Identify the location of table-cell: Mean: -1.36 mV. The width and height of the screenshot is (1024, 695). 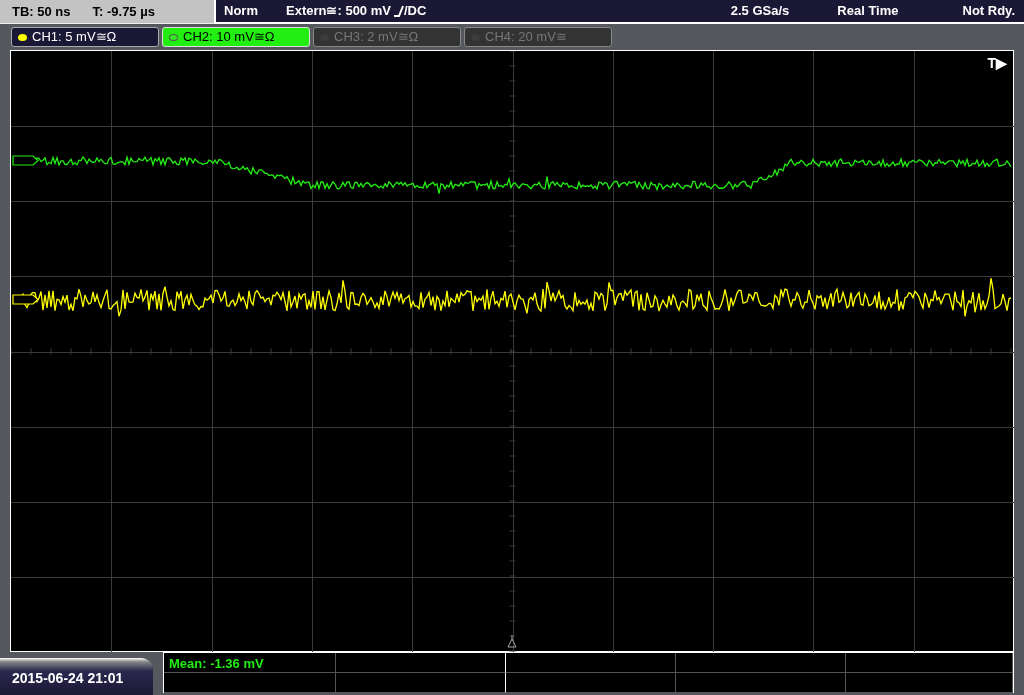
(250, 663).